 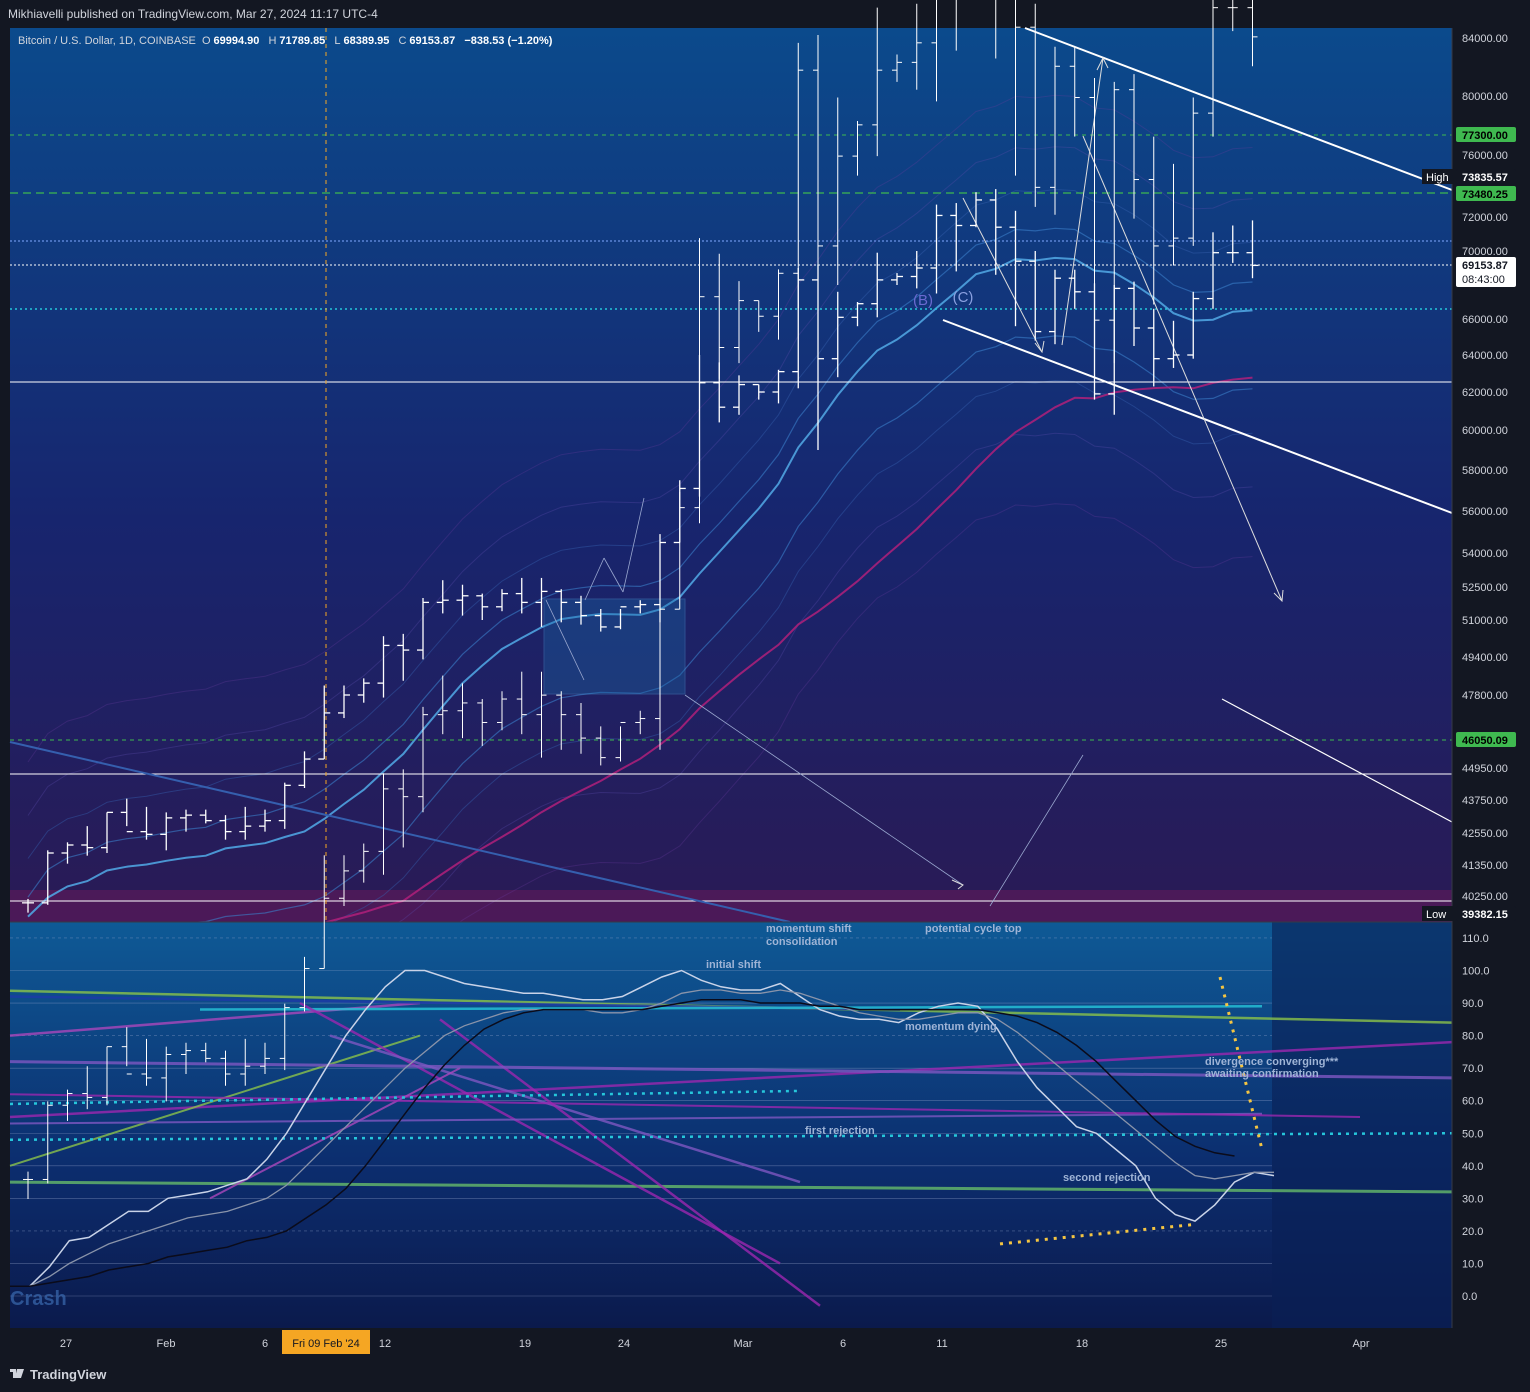 I want to click on price-tag: 77300.00, so click(x=1486, y=134).